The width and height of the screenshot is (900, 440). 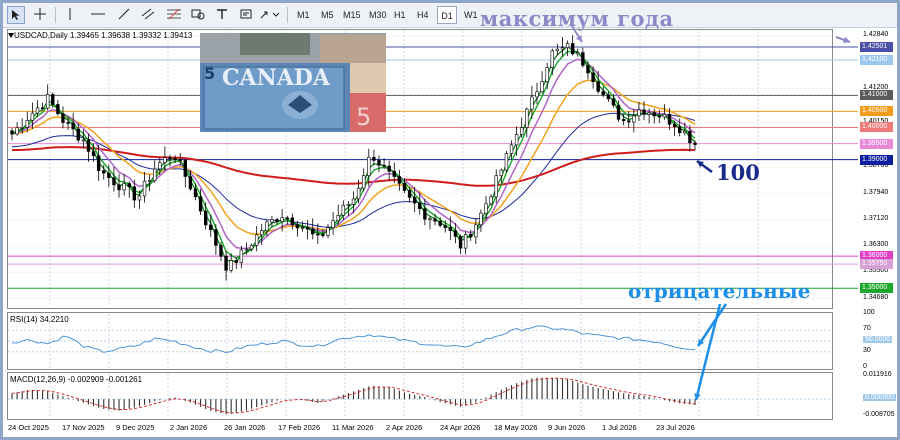 I want to click on date-tick-label: 17 Nov 2025, so click(x=83, y=427).